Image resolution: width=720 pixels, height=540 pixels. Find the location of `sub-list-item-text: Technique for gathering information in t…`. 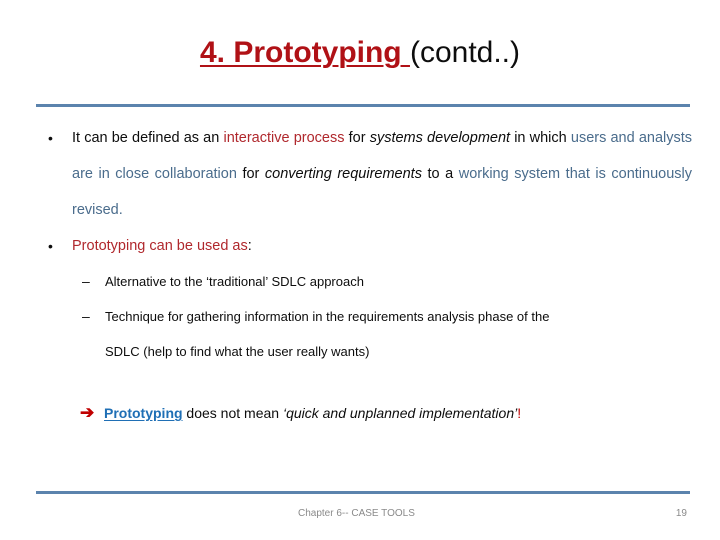

sub-list-item-text: Technique for gathering information in t… is located at coordinates (327, 316).